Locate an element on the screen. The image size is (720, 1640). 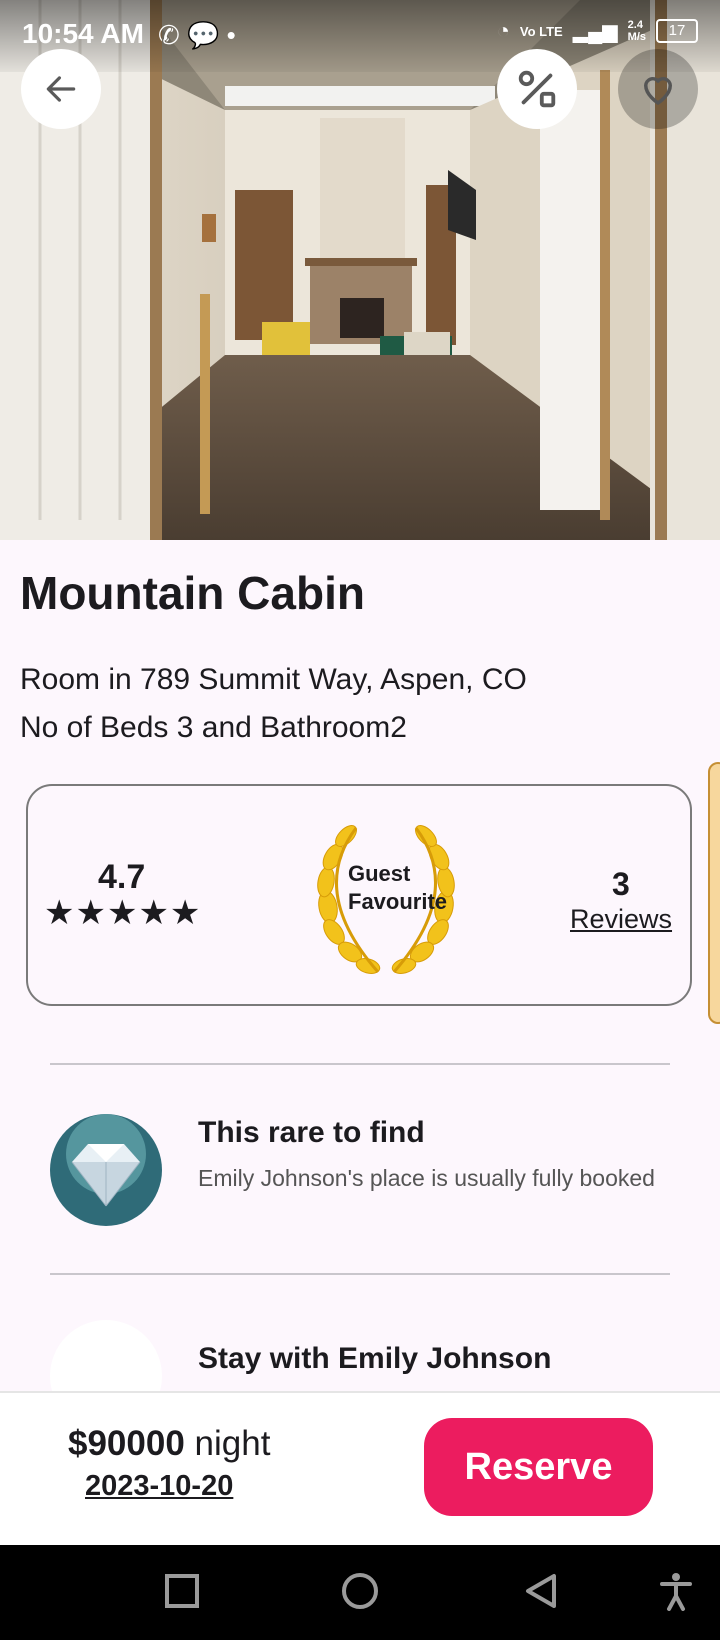
percent-share-icon is located at coordinates (537, 89).